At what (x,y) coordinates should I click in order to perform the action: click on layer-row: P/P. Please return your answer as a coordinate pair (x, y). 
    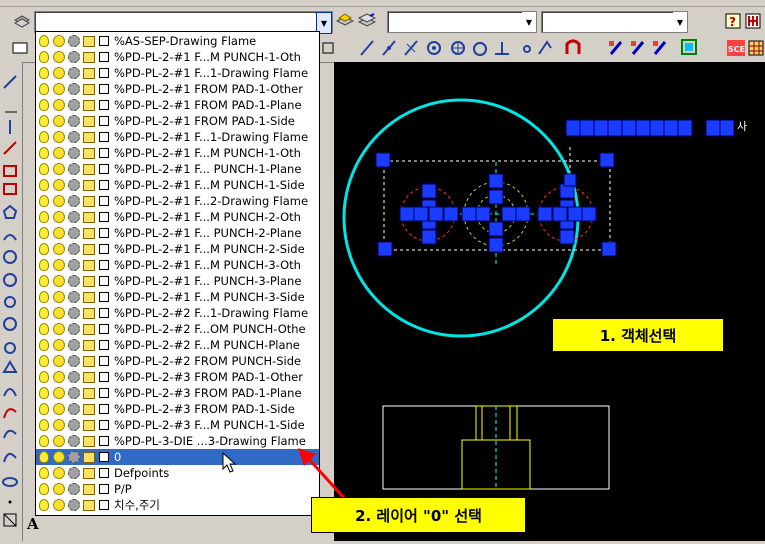
    Looking at the image, I should click on (177, 489).